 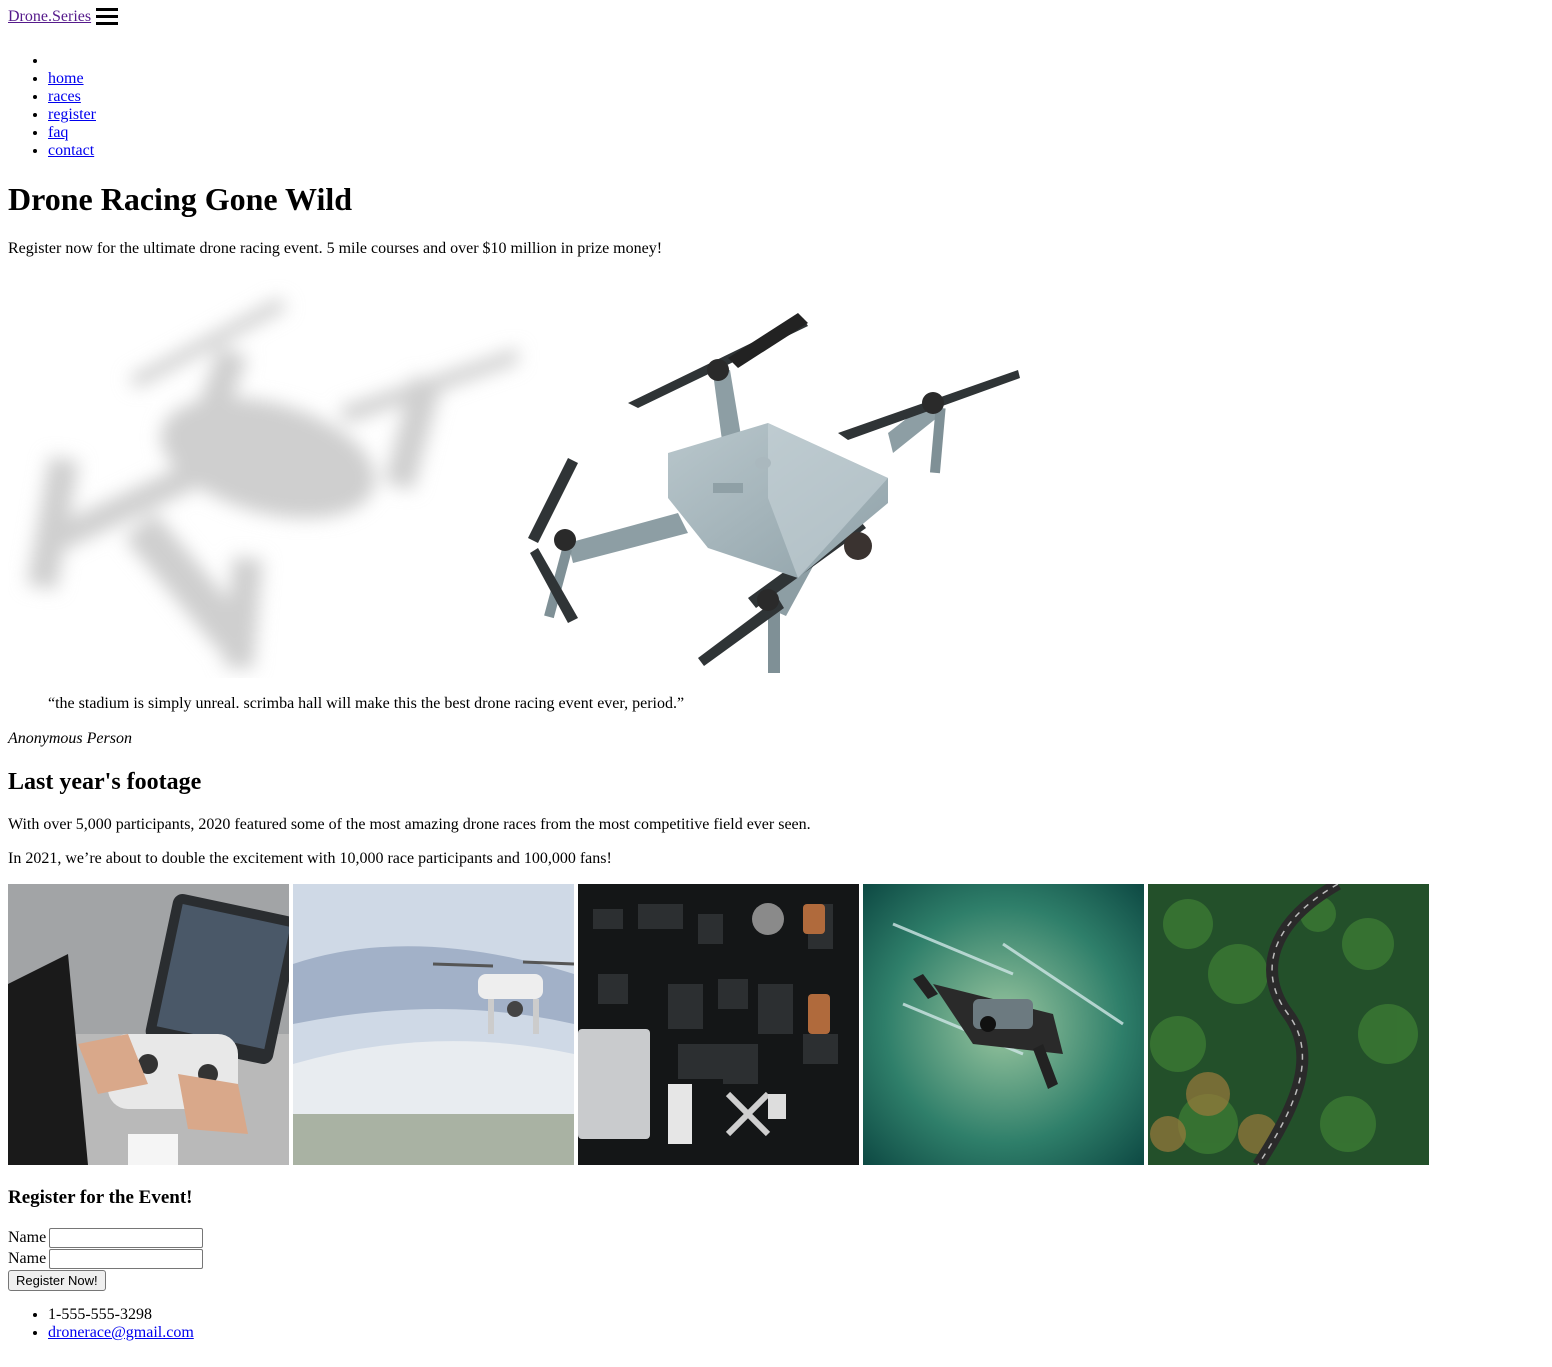 I want to click on gallery-image-green-drone, so click(x=1003, y=1024).